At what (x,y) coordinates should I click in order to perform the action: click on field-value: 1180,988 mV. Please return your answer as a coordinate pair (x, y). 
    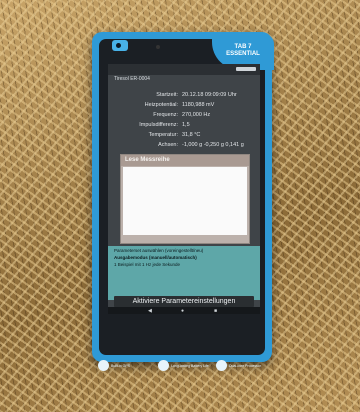
    Looking at the image, I should click on (198, 105).